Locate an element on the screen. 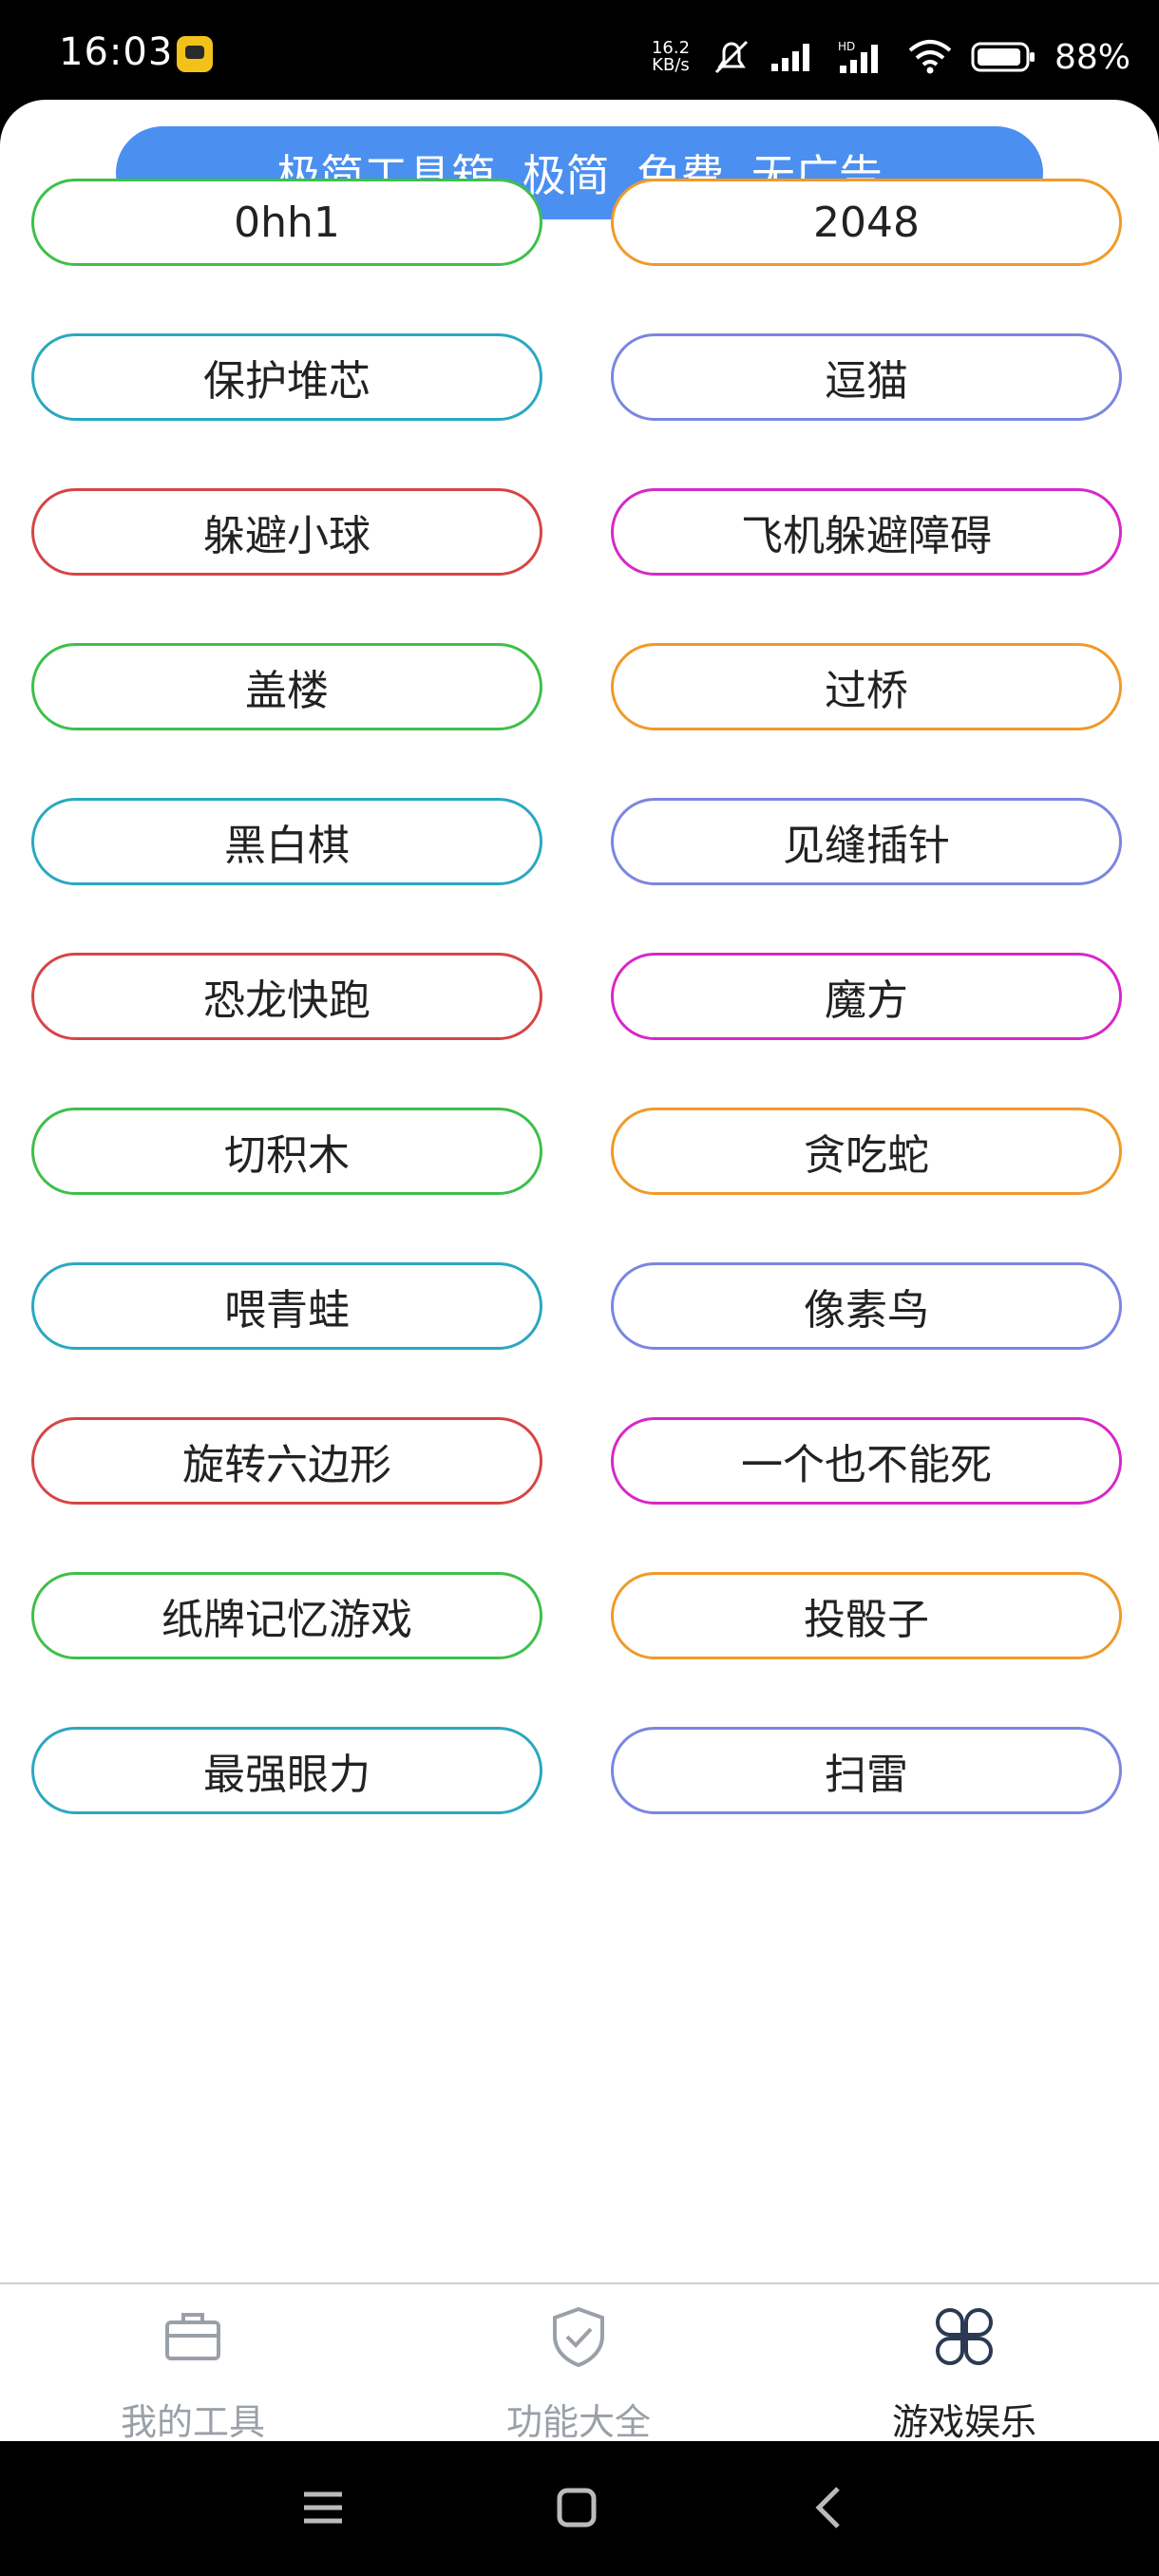  net-speed: 16.2 KB/s is located at coordinates (671, 57).